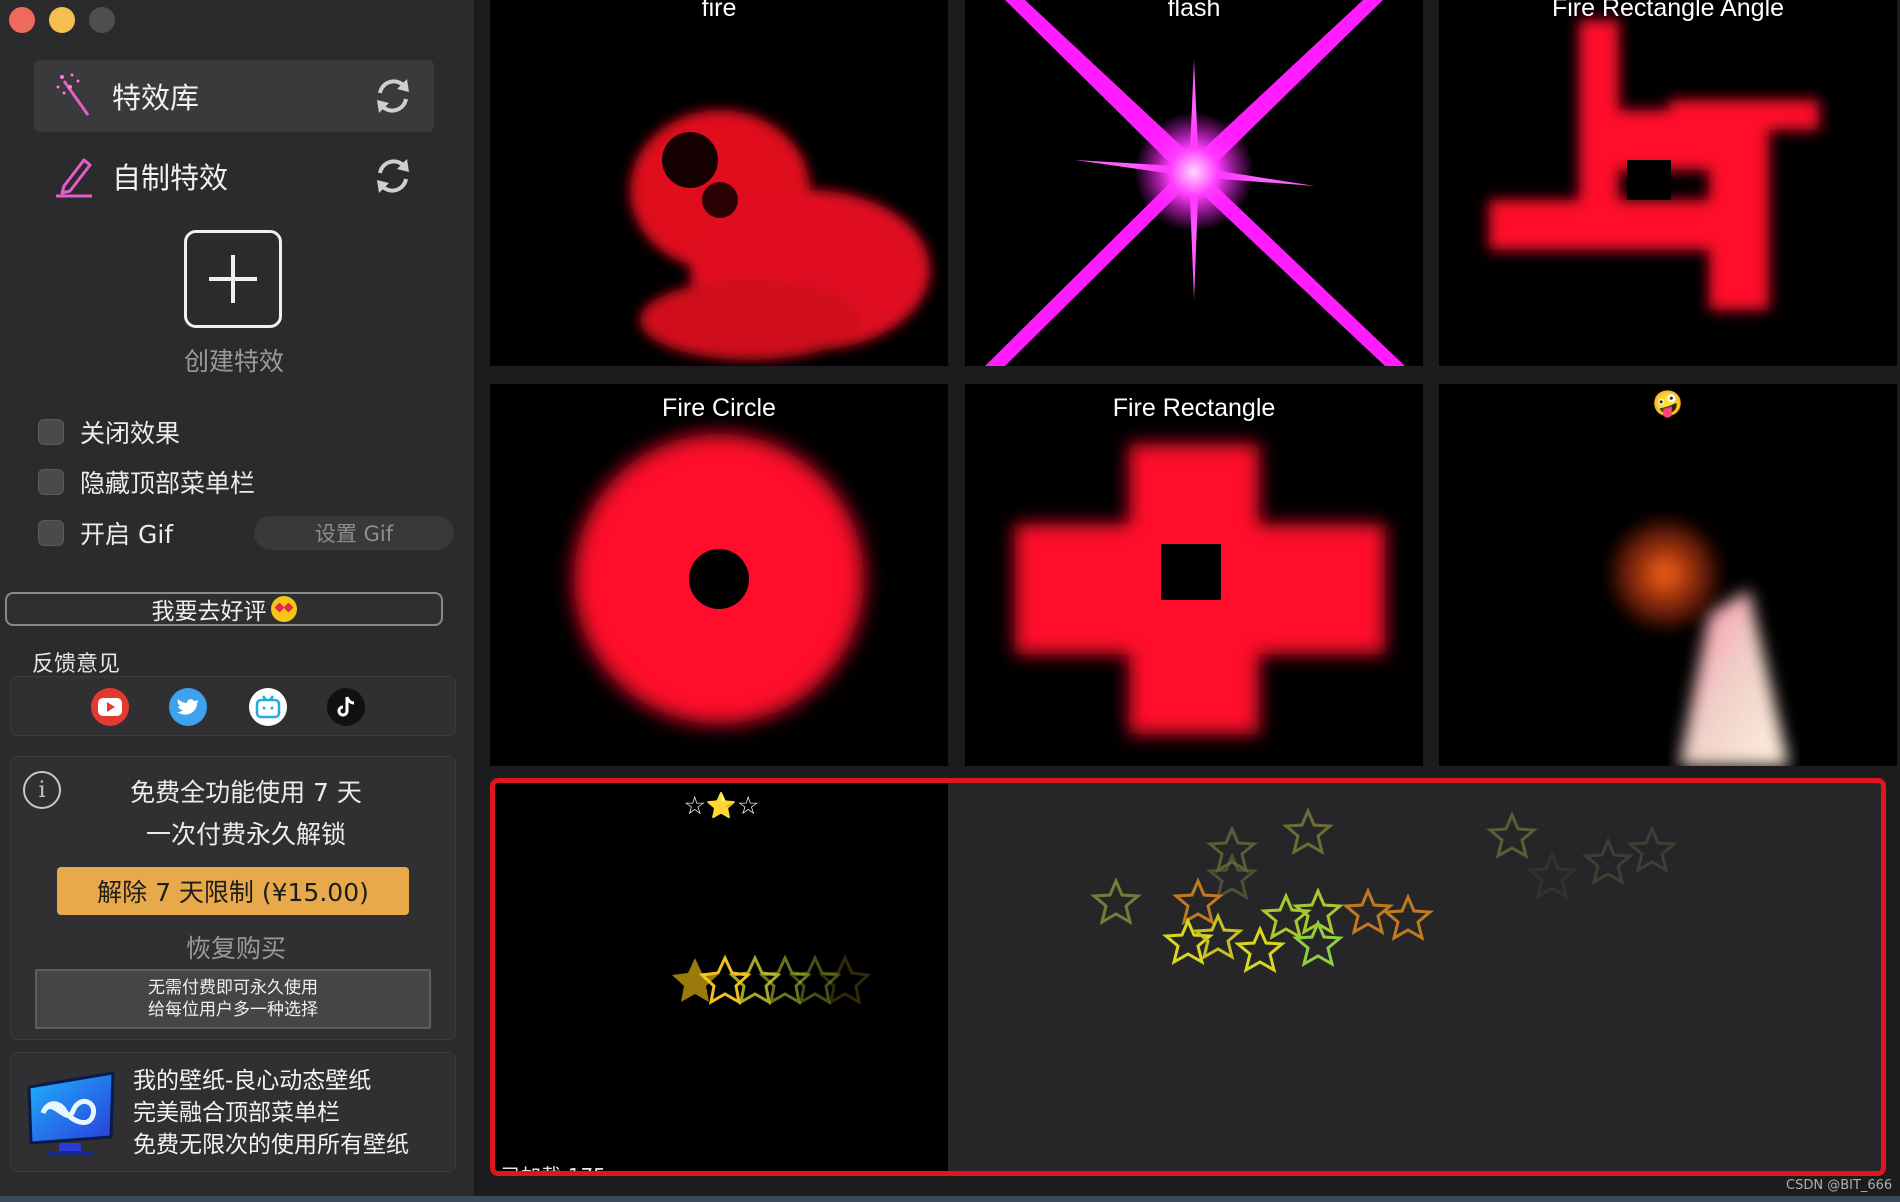 This screenshot has height=1202, width=1900. Describe the element at coordinates (110, 707) in the screenshot. I see `youtube-icon` at that location.